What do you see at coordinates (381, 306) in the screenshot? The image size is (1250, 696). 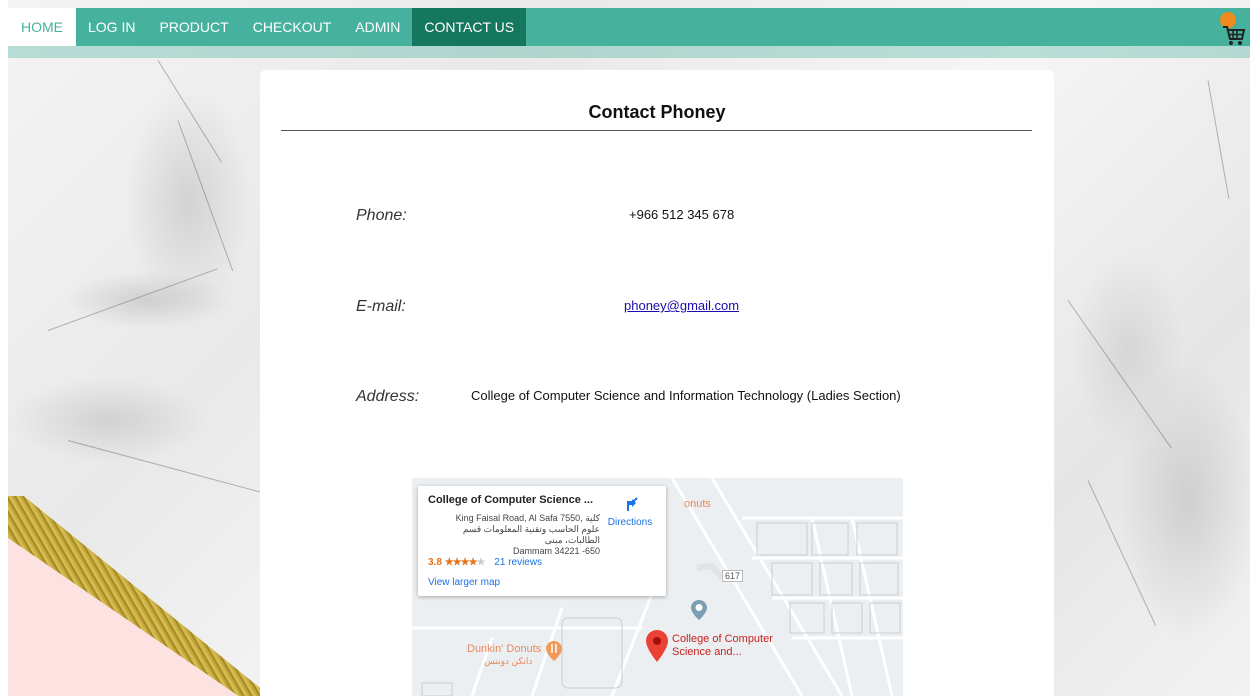 I see `email-label: E-mail:` at bounding box center [381, 306].